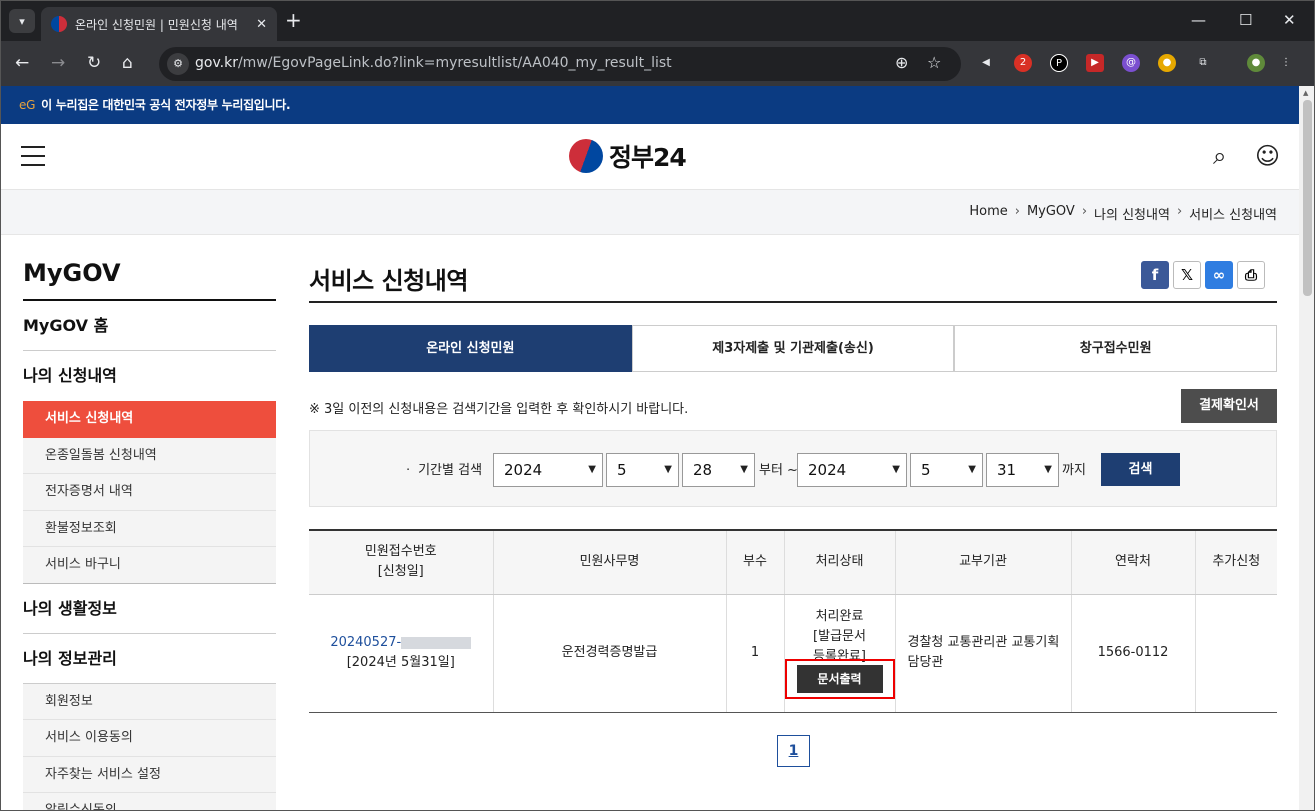 Image resolution: width=1315 pixels, height=811 pixels. I want to click on breadcrumb-service-requests: 서비스 신청내역, so click(1233, 213).